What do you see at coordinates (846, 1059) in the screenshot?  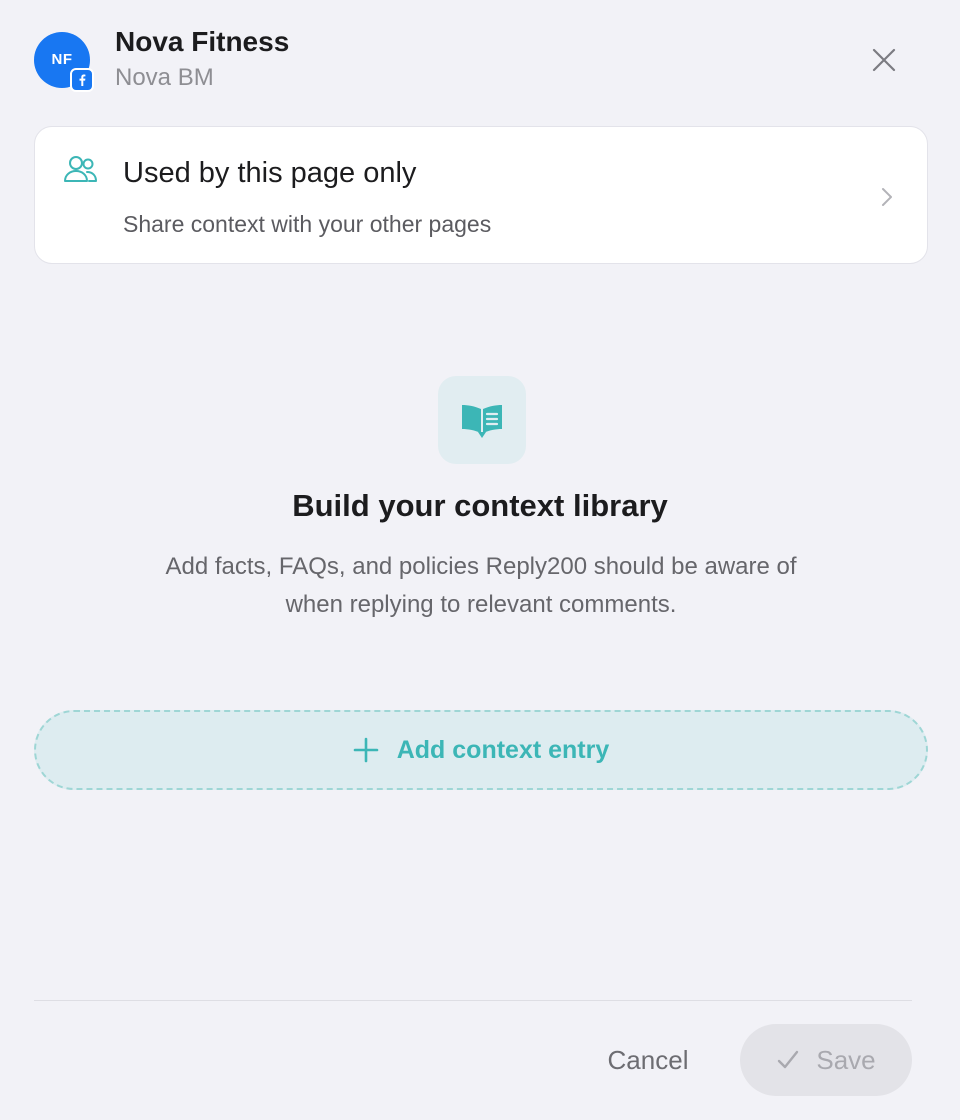 I see `save-button-label: Save` at bounding box center [846, 1059].